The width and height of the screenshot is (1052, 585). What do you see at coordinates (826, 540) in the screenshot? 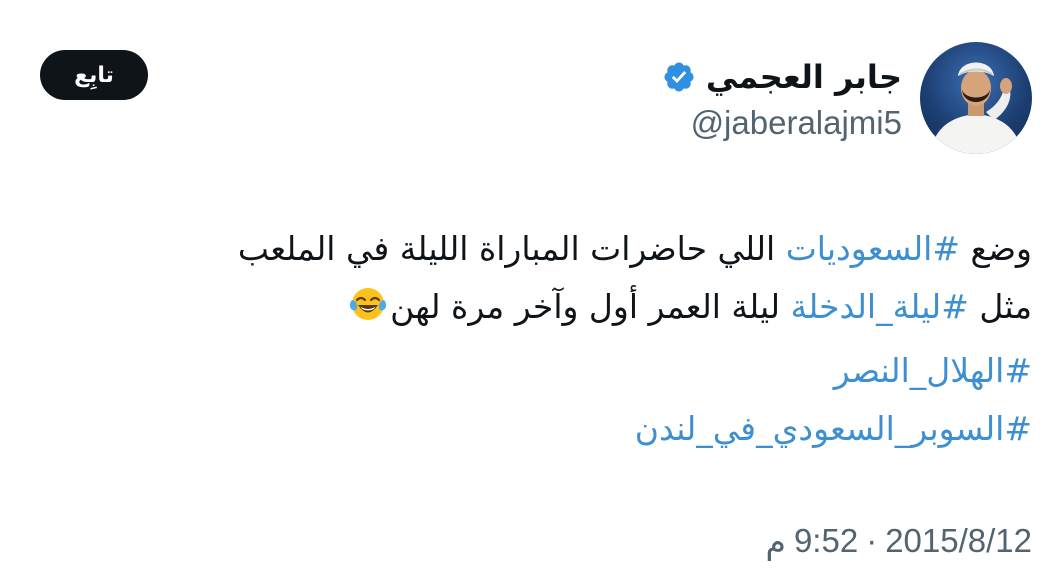
I see `timestamp-time: 9:52` at bounding box center [826, 540].